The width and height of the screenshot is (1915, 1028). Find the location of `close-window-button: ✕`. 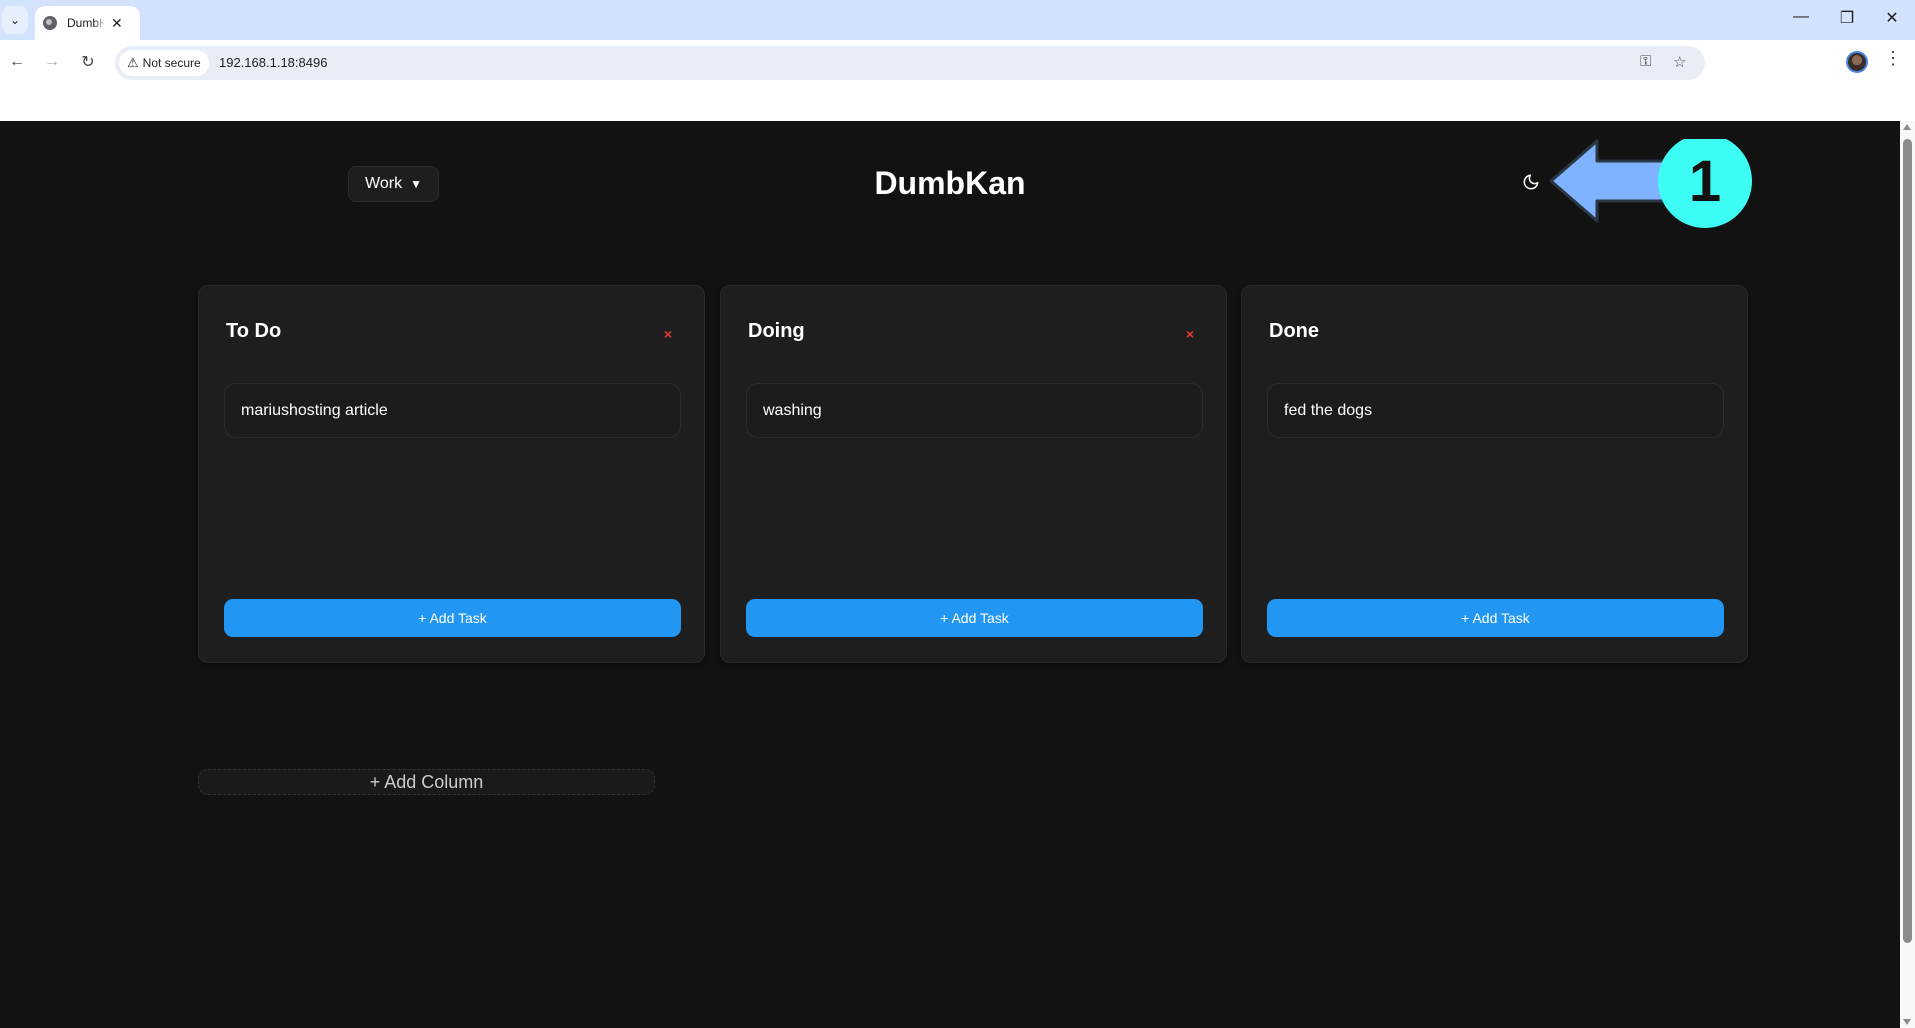

close-window-button: ✕ is located at coordinates (1892, 18).